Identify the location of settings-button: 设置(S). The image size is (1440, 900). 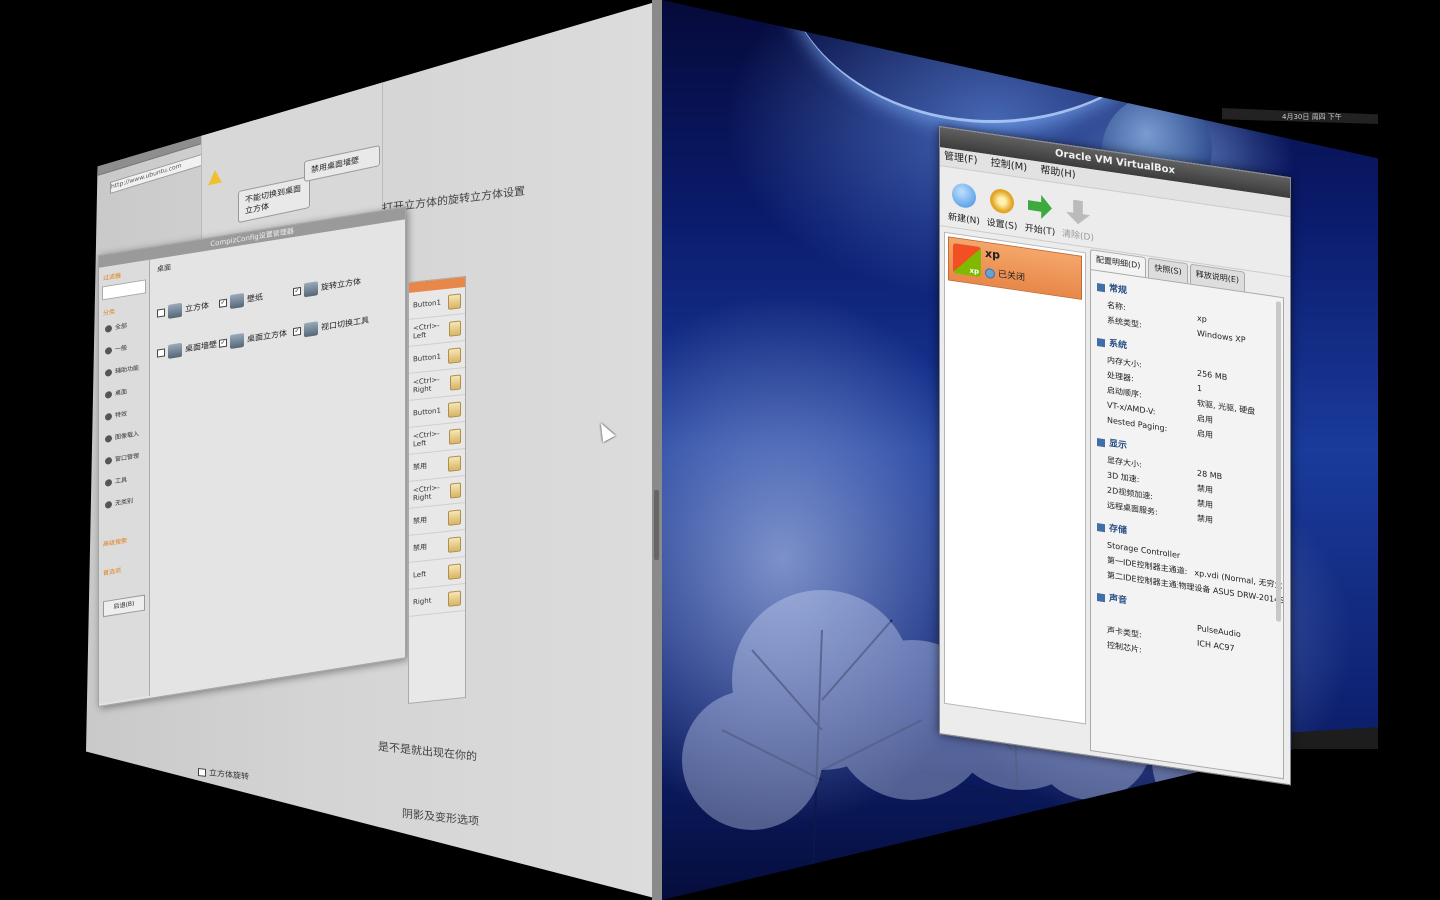
(1002, 210).